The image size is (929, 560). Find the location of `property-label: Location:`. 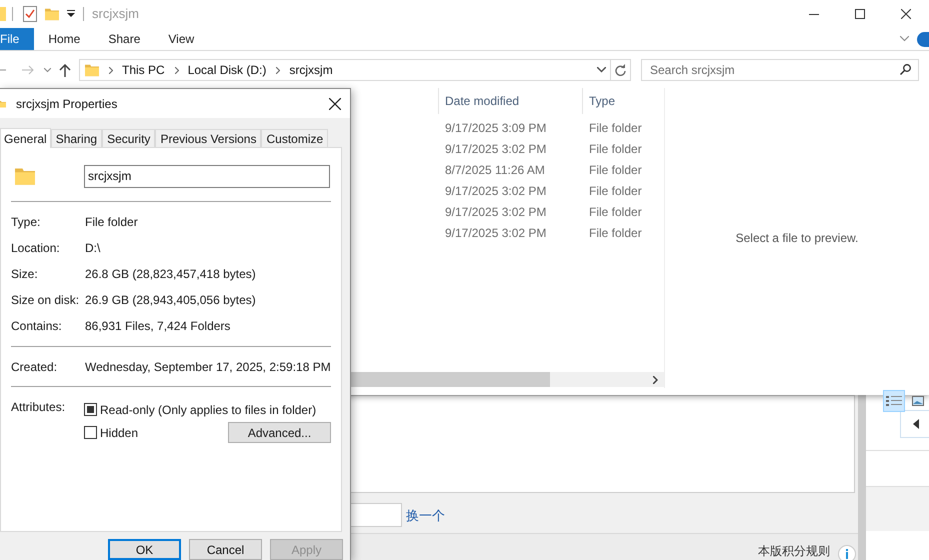

property-label: Location: is located at coordinates (36, 248).